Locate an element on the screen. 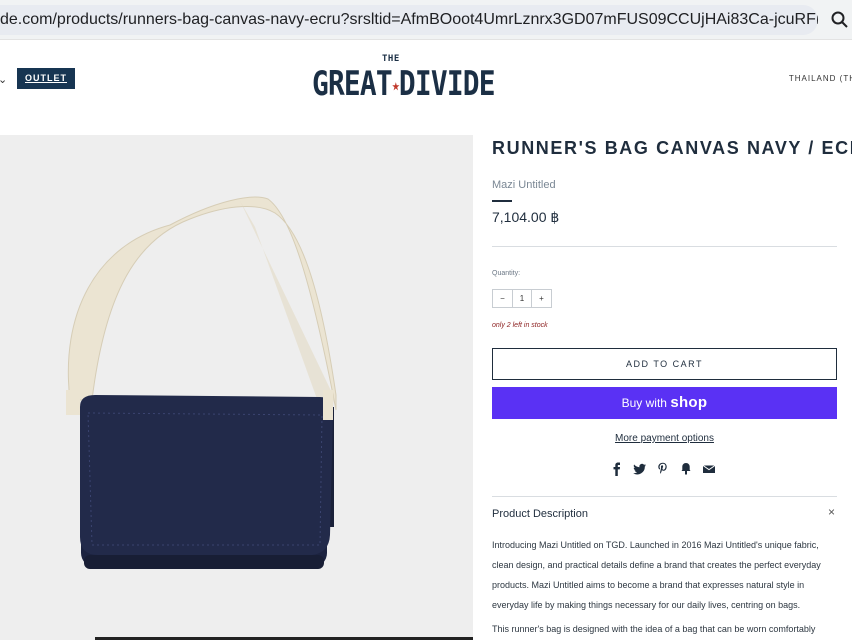 Image resolution: width=852 pixels, height=640 pixels. description-heading: Product Description is located at coordinates (540, 514).